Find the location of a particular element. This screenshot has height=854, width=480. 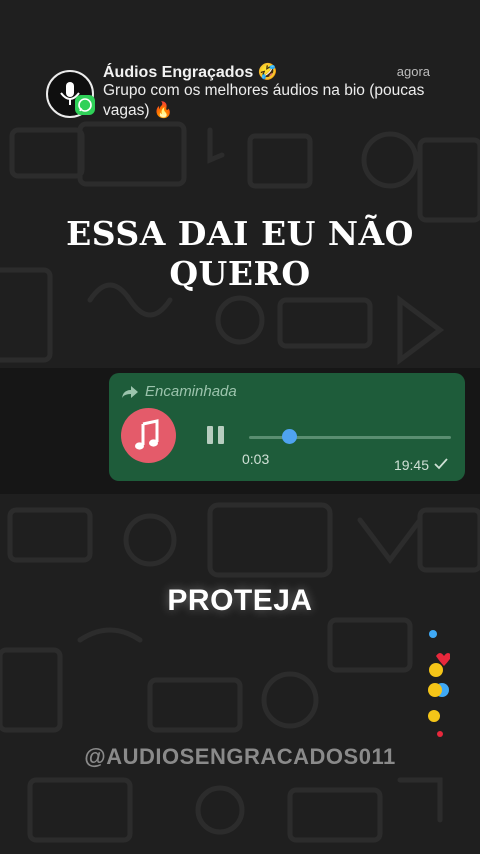

notification-time: agora is located at coordinates (413, 71).